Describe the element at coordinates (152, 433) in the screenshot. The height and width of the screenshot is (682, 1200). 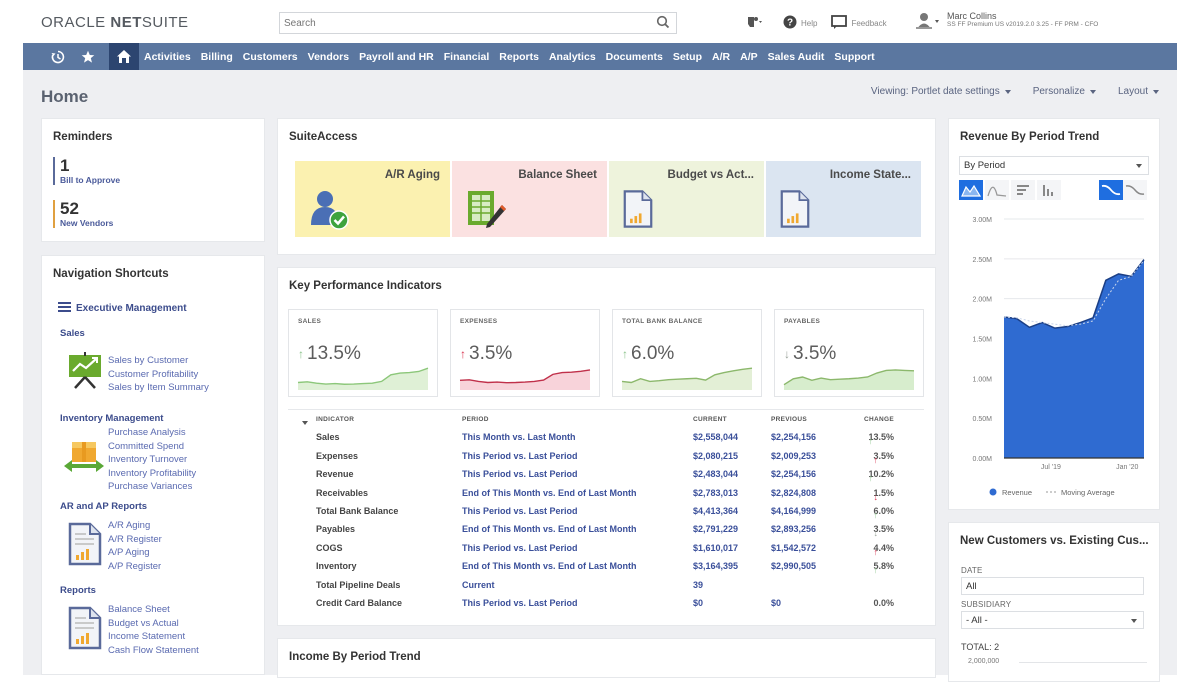
I see `shortcut-link: Purchase Analysis` at that location.